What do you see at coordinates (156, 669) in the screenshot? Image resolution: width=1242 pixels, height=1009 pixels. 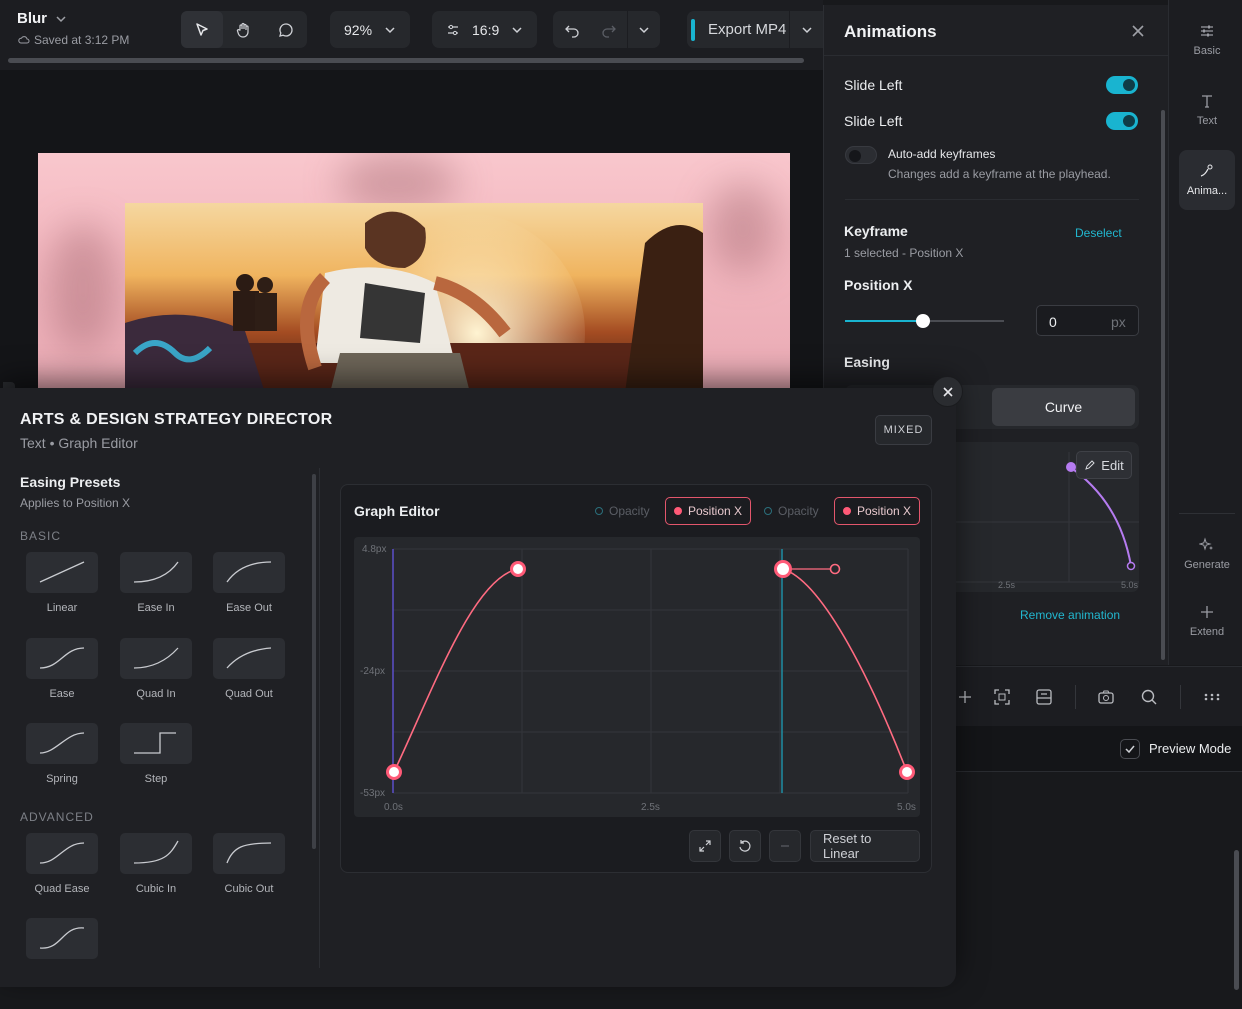 I see `preset-quad-in: Quad In` at bounding box center [156, 669].